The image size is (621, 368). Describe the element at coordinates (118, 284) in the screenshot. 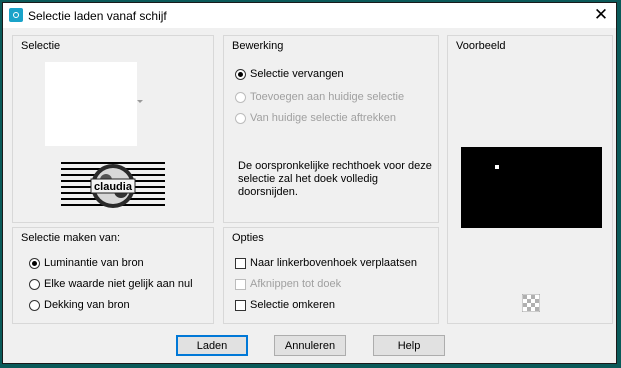

I see `radio-label: Elke waarde niet gelijk aan nul` at that location.